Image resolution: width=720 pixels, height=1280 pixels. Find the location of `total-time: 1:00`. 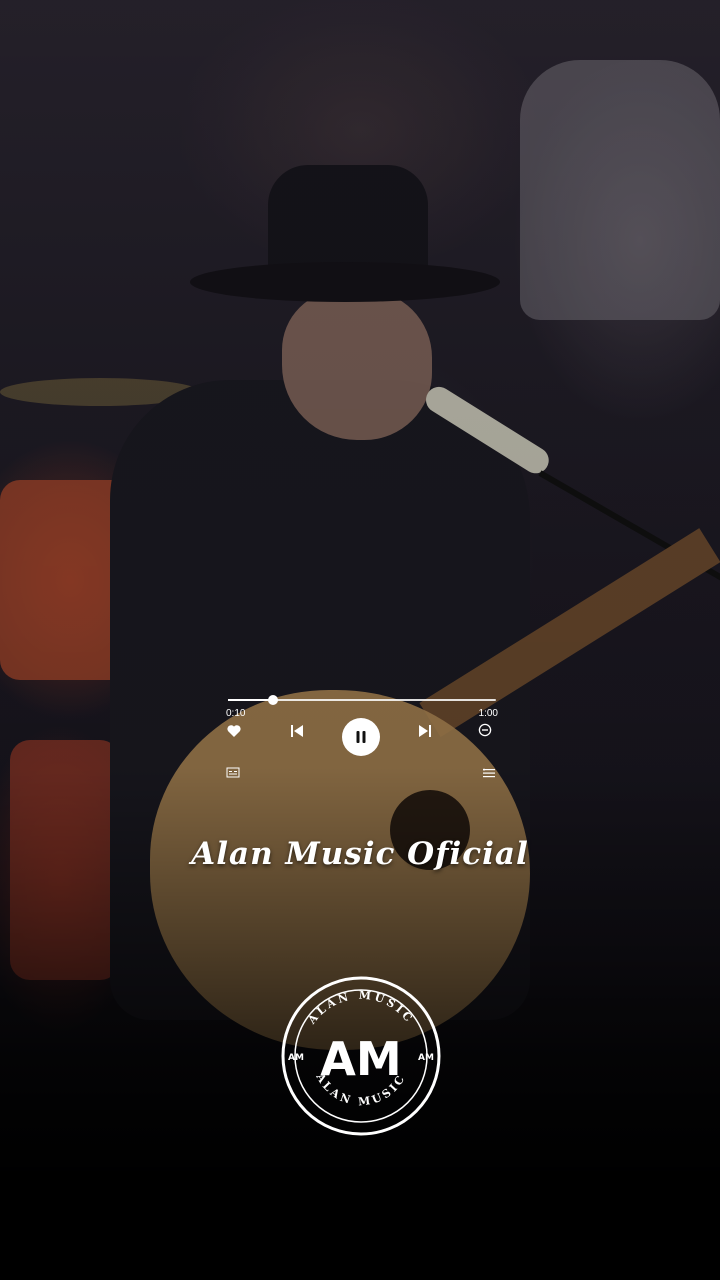

total-time: 1:00 is located at coordinates (488, 713).